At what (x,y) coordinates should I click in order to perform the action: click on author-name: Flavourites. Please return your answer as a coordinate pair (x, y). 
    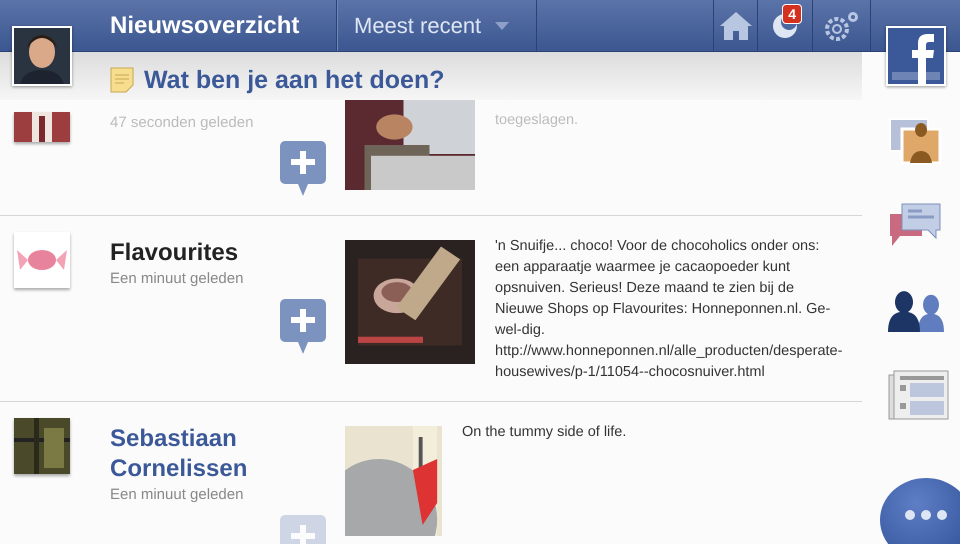
    Looking at the image, I should click on (175, 253).